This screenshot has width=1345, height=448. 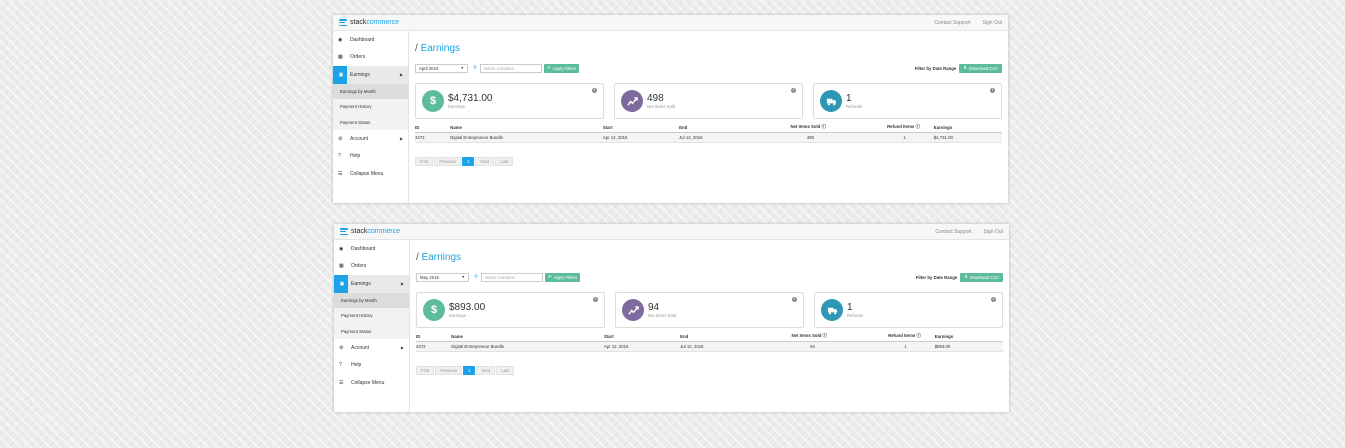 What do you see at coordinates (438, 48) in the screenshot?
I see `page-title: / Earnings` at bounding box center [438, 48].